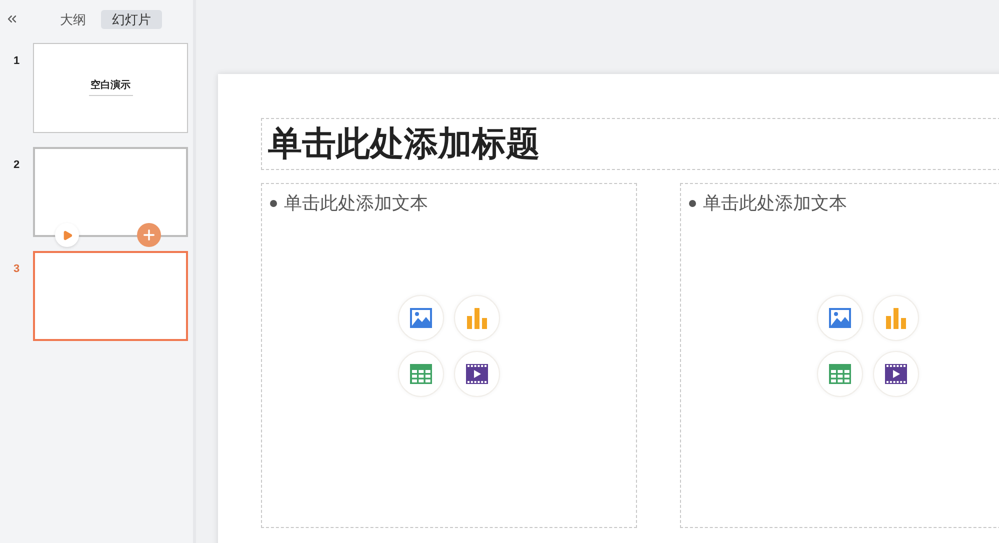  I want to click on panel-tab: 大纲, so click(73, 19).